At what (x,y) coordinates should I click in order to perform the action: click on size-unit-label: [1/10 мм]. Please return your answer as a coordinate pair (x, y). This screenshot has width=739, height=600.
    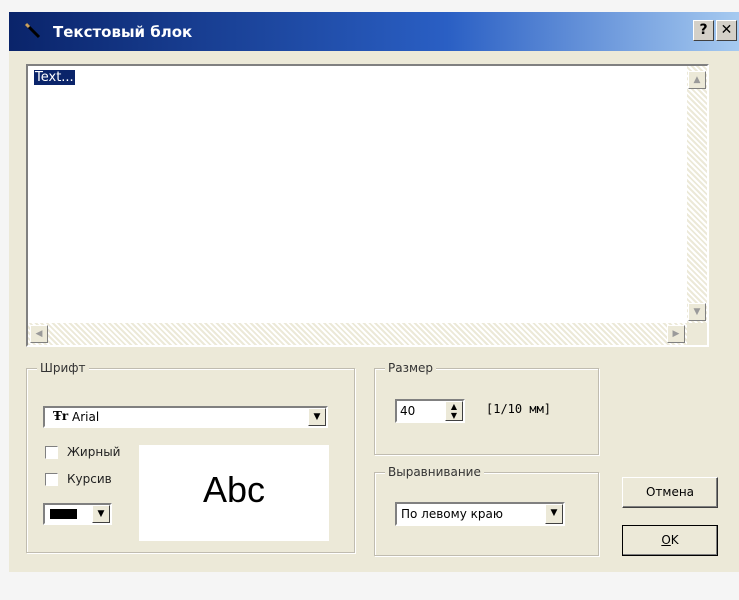
    Looking at the image, I should click on (519, 409).